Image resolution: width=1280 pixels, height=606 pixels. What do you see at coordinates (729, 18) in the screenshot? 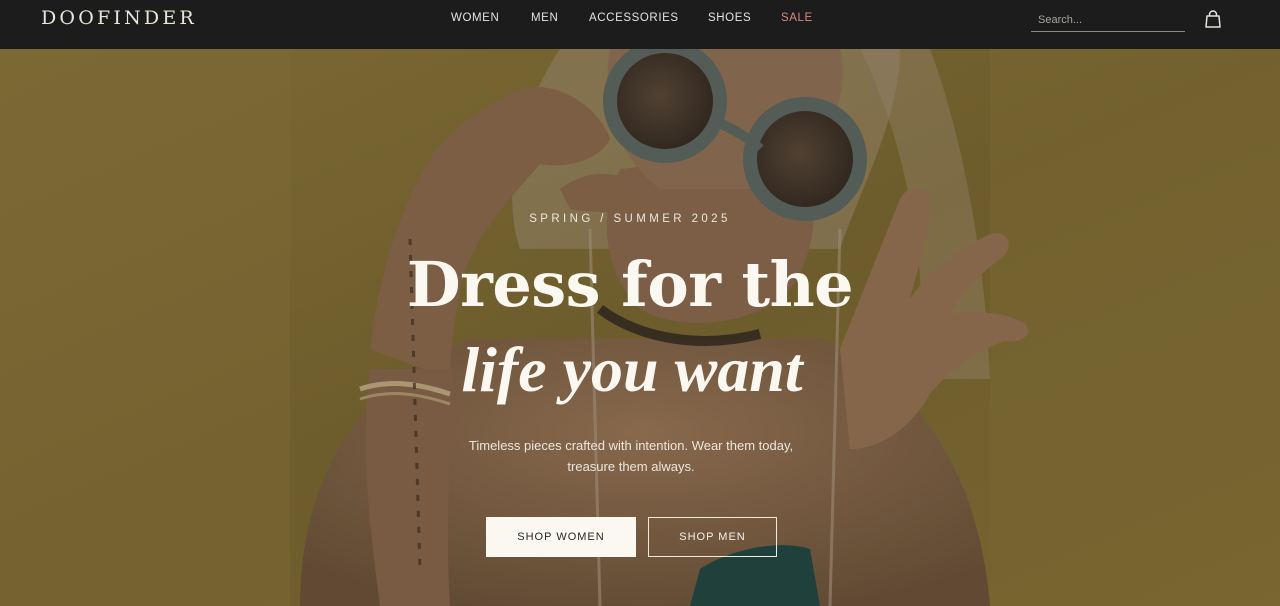
I see `nav-item-shoes: SHOES` at bounding box center [729, 18].